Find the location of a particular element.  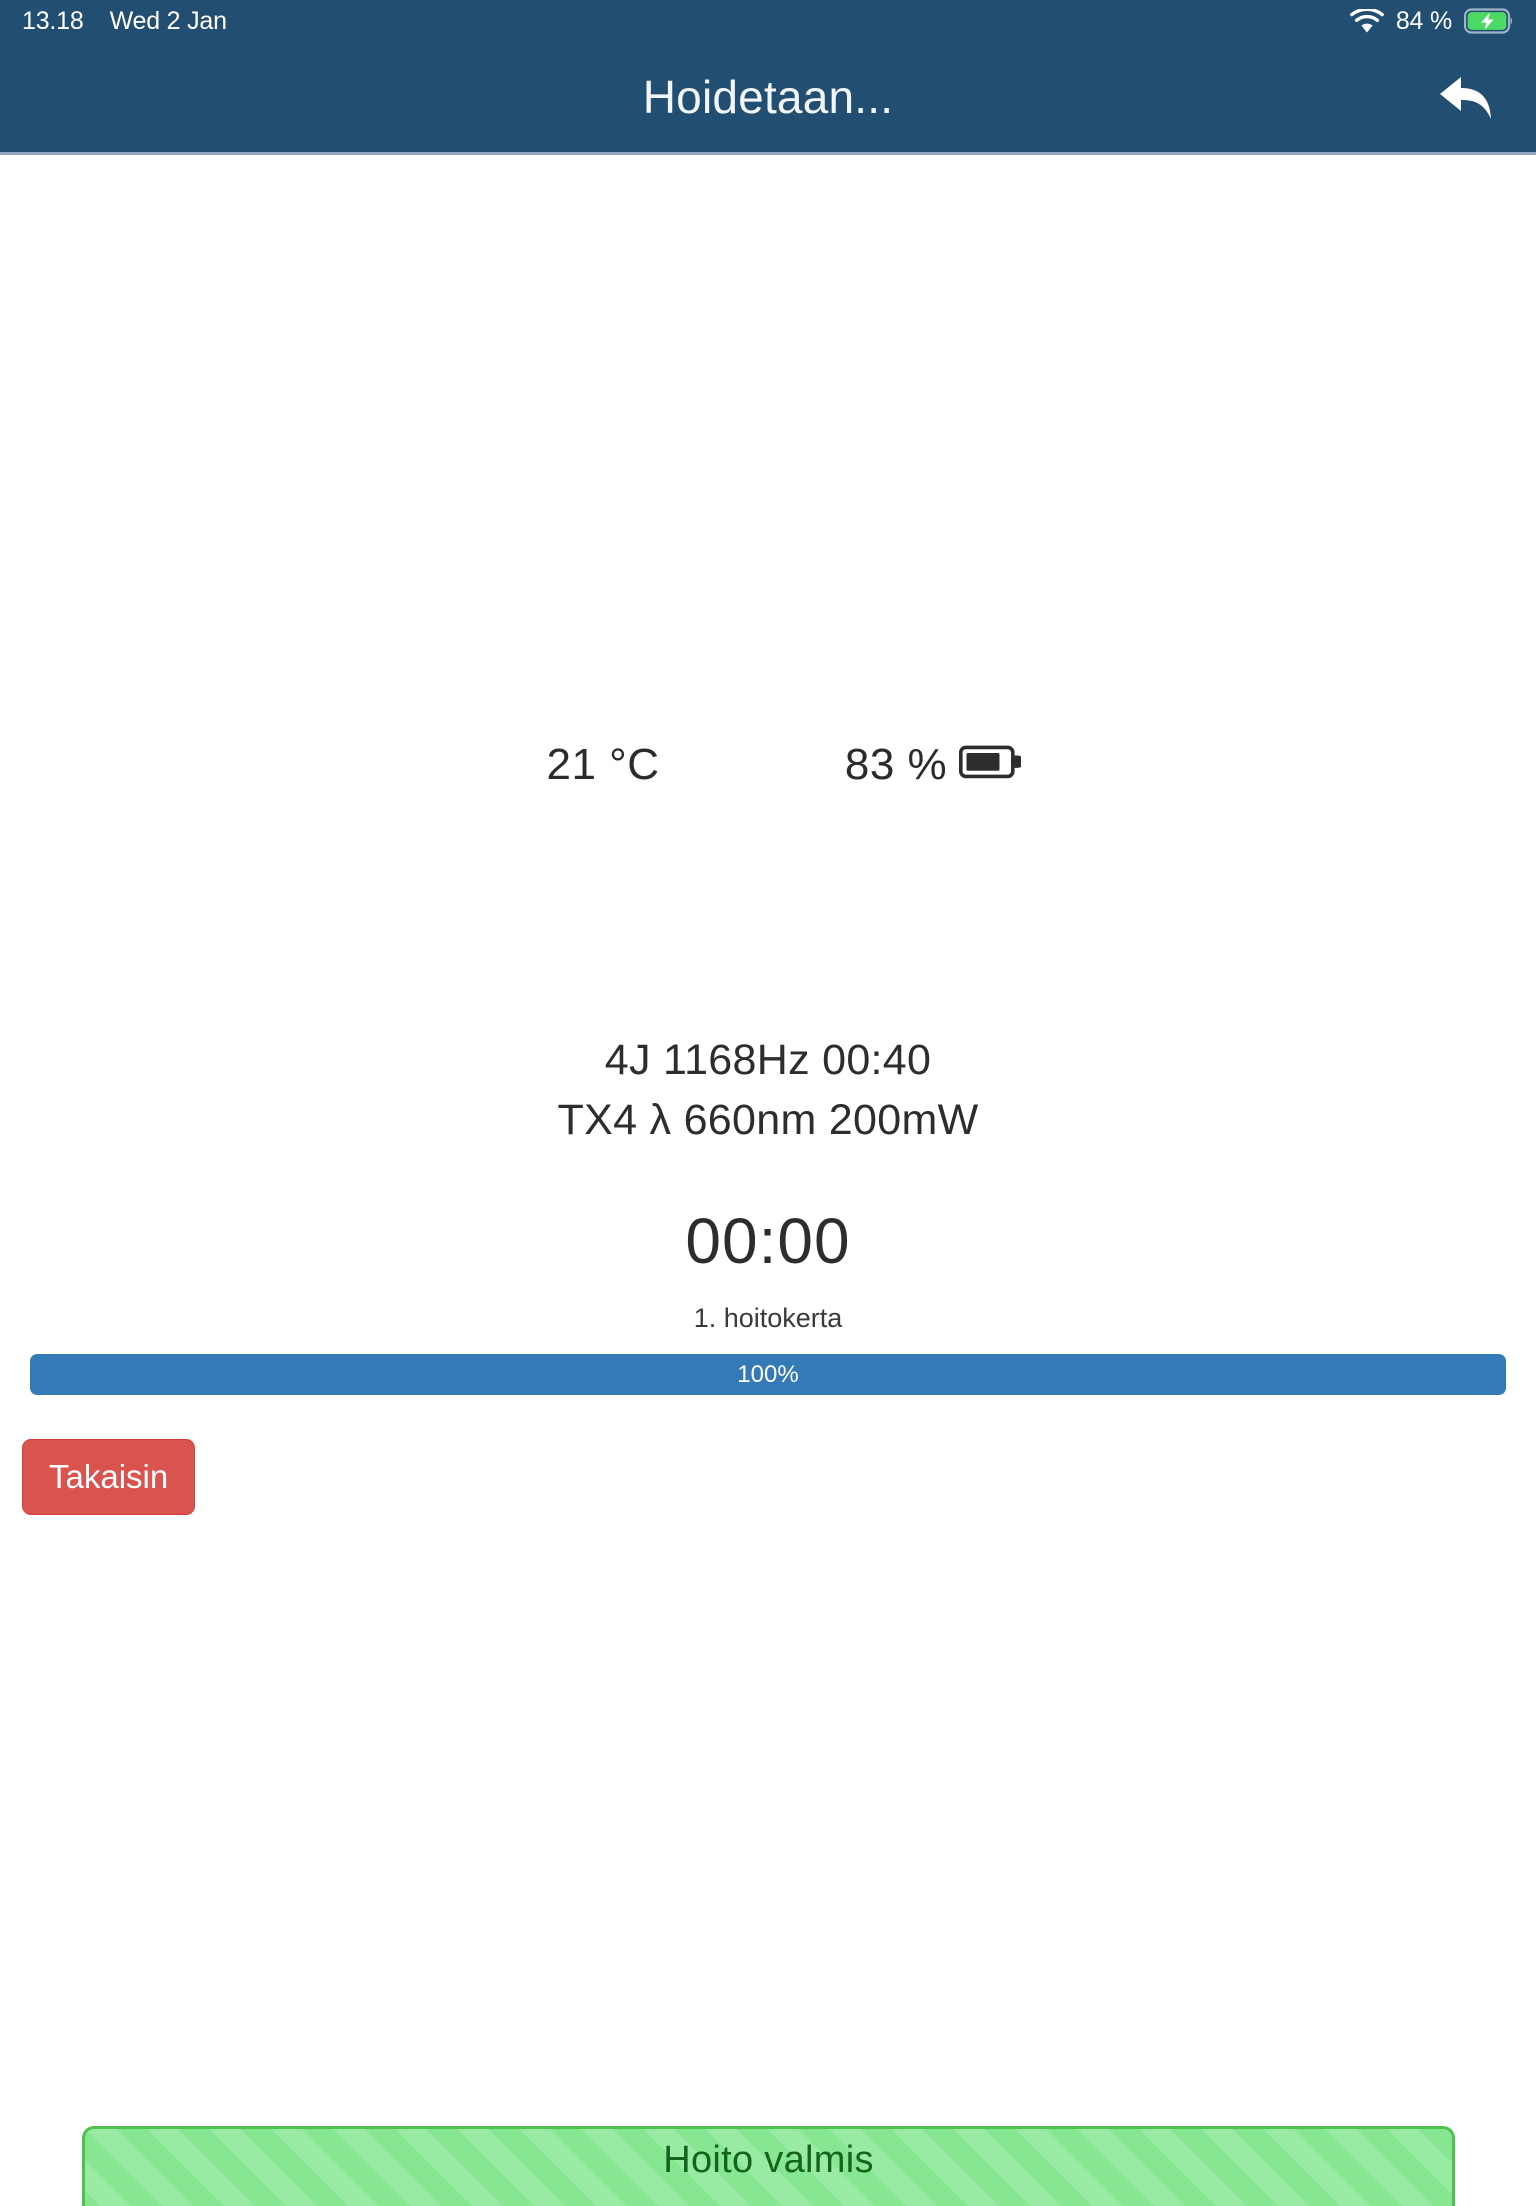

status-bar-time: 13.18 is located at coordinates (53, 20).